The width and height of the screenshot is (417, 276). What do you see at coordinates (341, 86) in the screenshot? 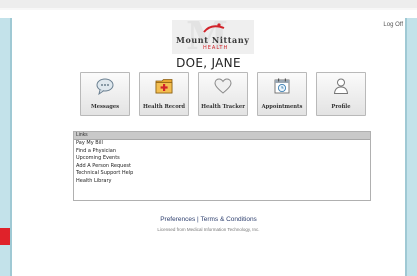
I see `user-icon` at bounding box center [341, 86].